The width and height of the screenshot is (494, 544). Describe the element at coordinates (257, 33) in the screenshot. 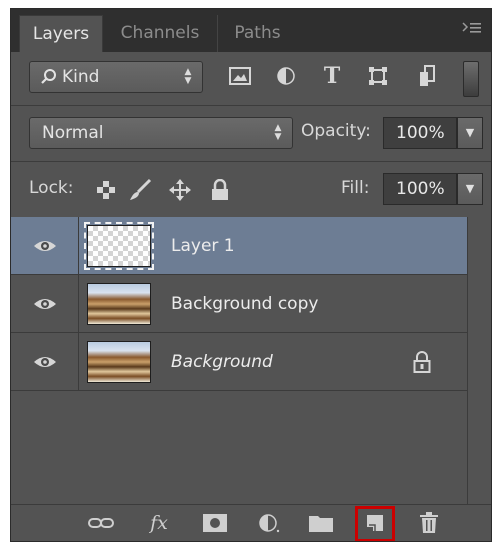

I see `tab-paths: Paths` at that location.